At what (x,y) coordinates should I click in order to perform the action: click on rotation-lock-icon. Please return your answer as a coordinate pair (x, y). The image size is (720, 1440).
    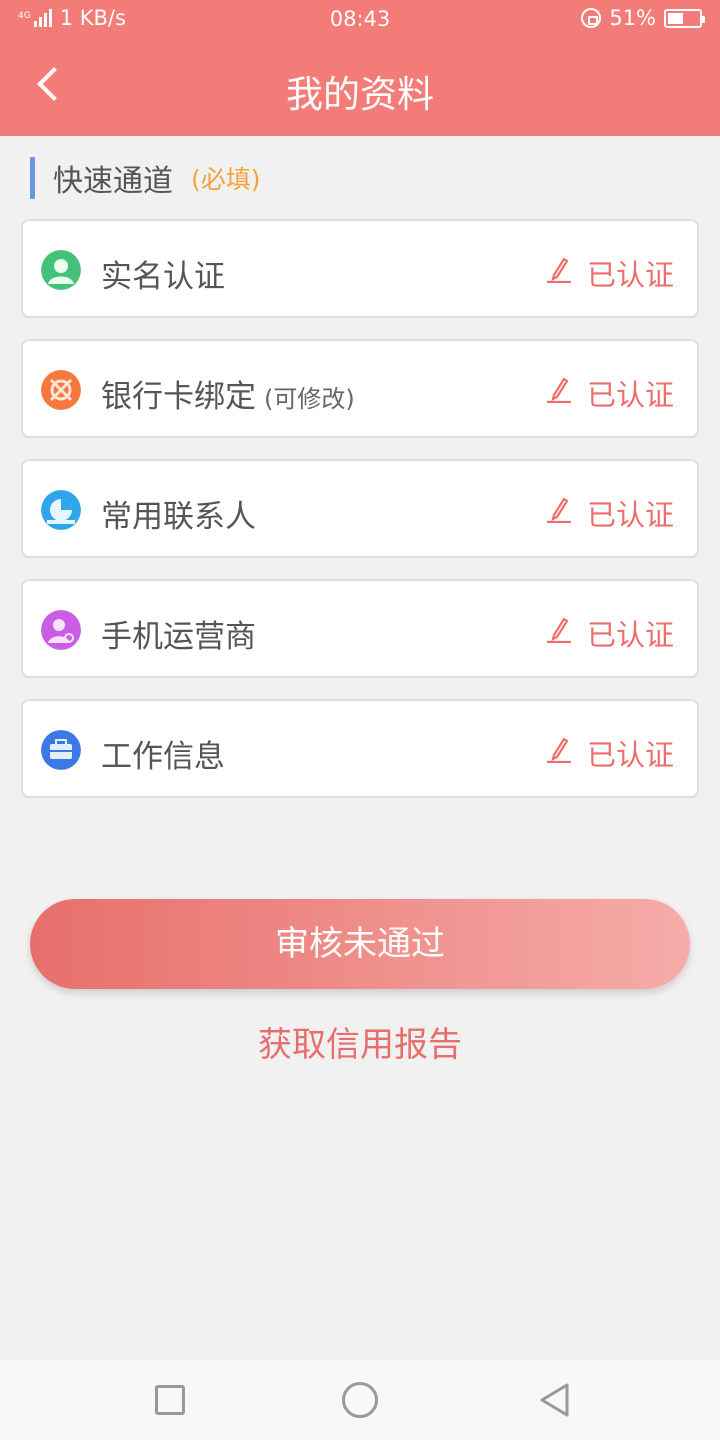
    Looking at the image, I should click on (591, 18).